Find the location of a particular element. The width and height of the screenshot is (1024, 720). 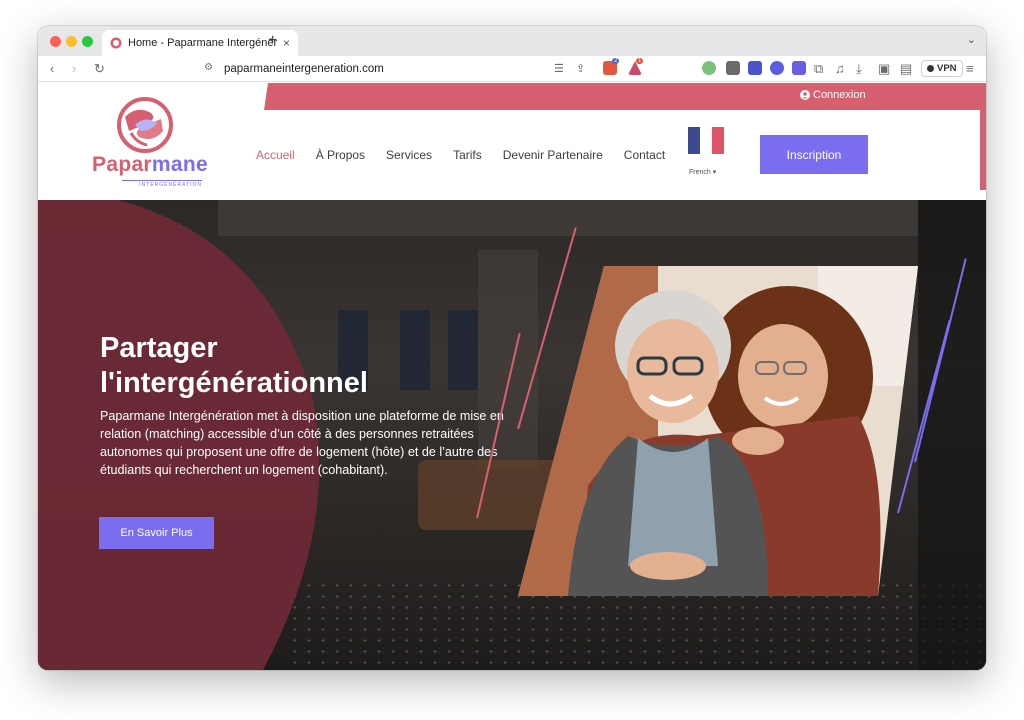

reader-mode-icon: ☰ is located at coordinates (559, 69).